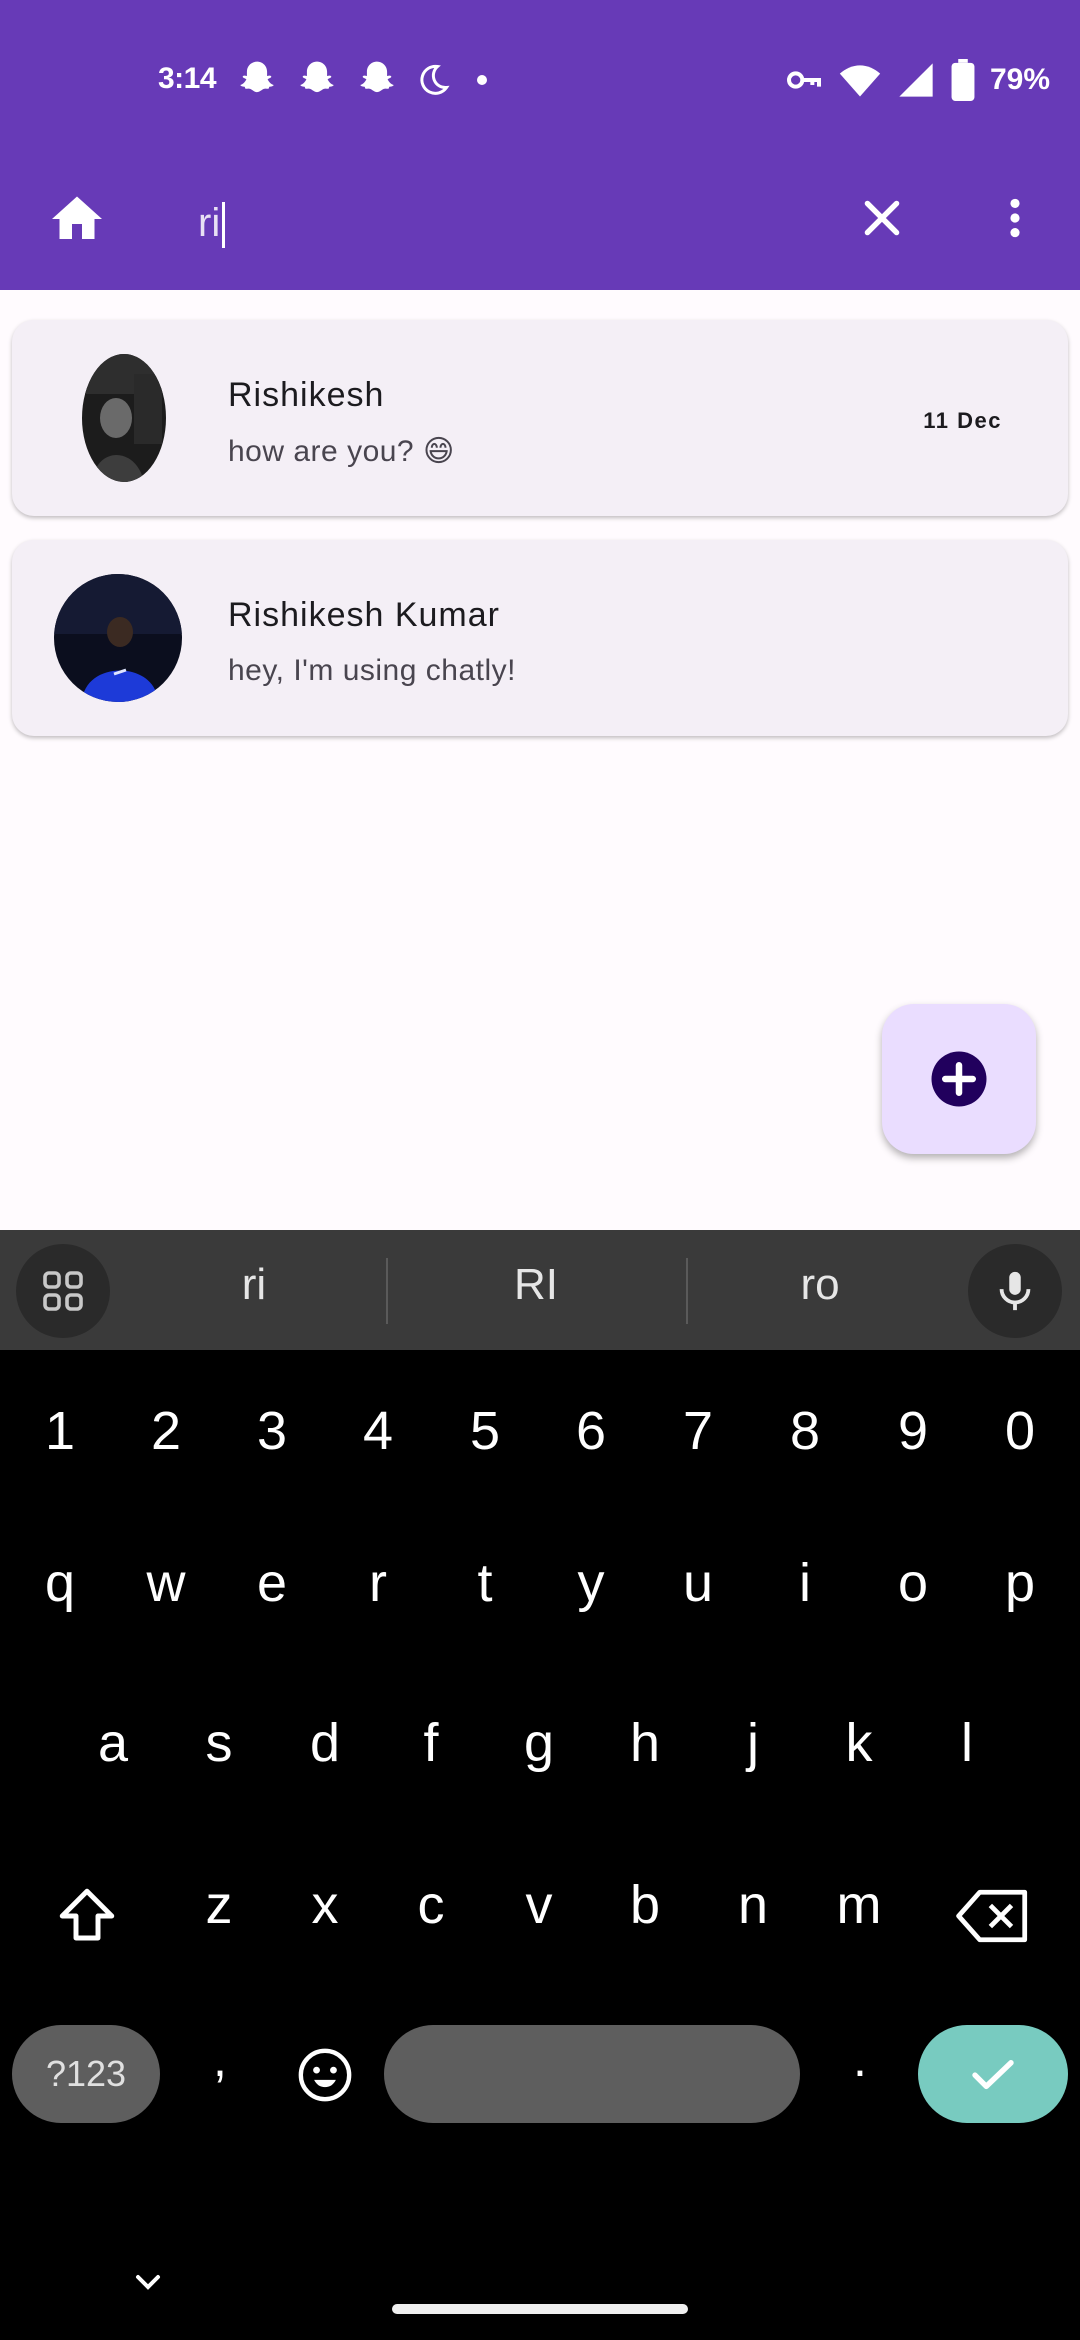 This screenshot has height=2340, width=1080. Describe the element at coordinates (805, 1583) in the screenshot. I see `key: i` at that location.